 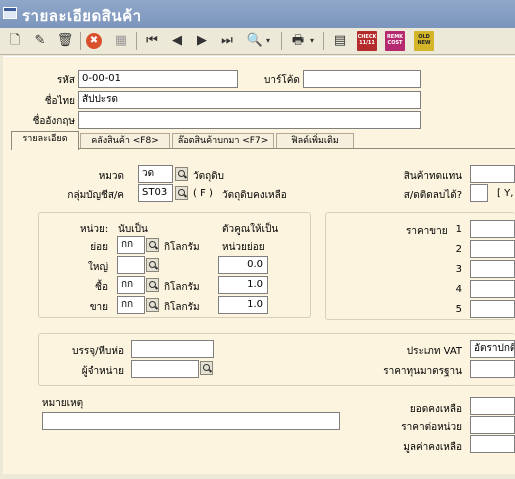 What do you see at coordinates (40, 41) in the screenshot?
I see `edit-icon: ✎` at bounding box center [40, 41].